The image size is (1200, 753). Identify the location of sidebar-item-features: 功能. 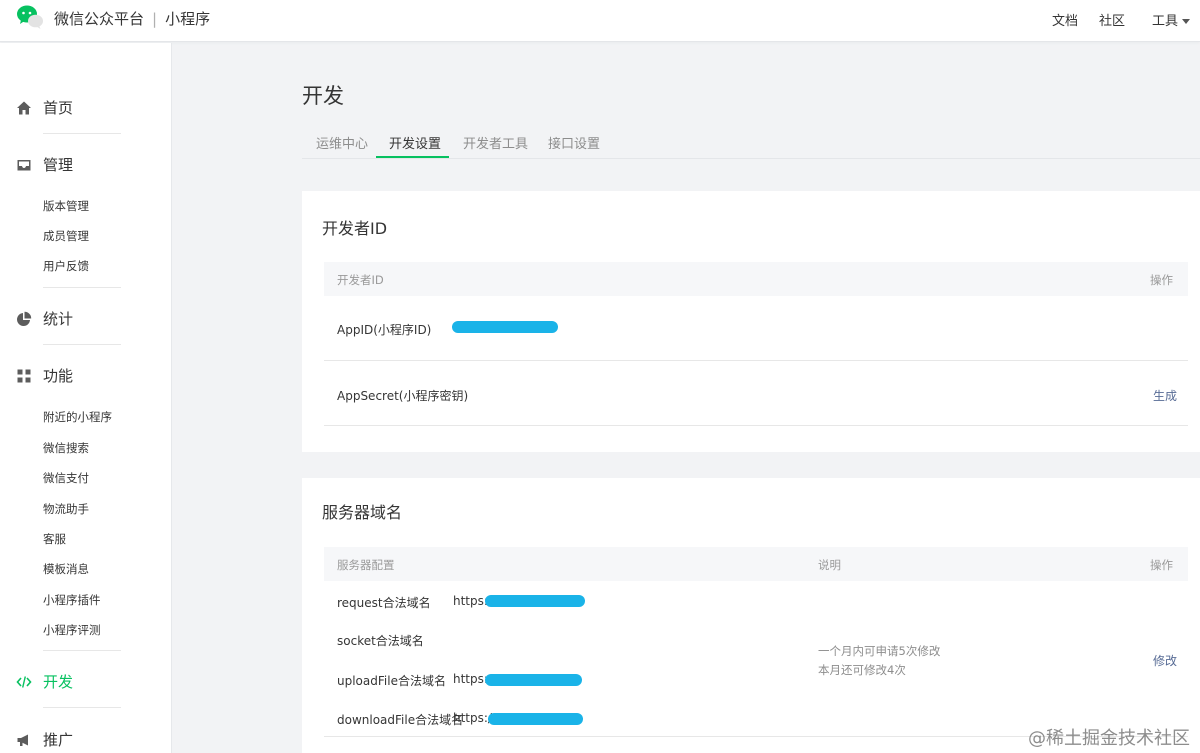
(44, 375).